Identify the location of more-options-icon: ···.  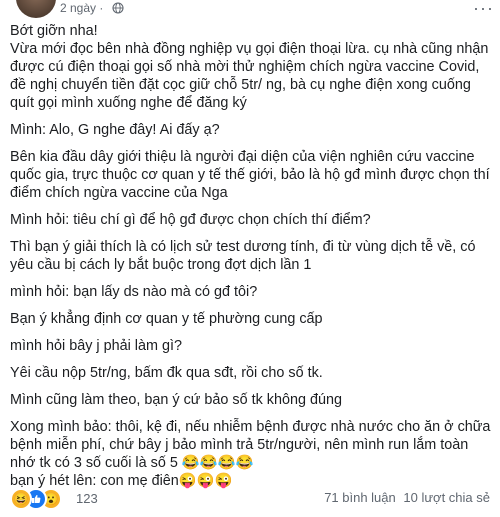
(483, 9).